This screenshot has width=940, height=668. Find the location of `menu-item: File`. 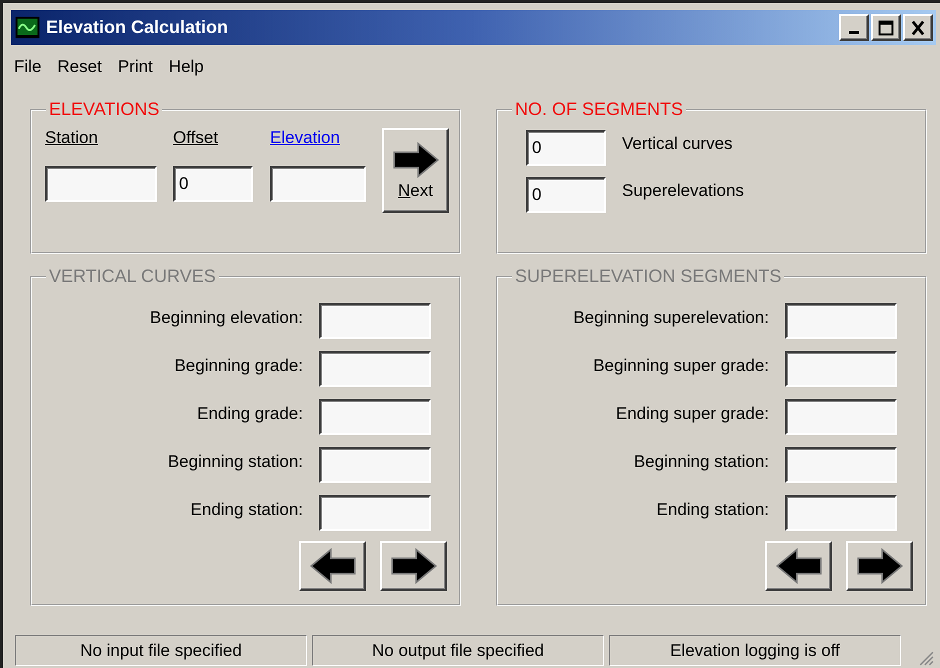

menu-item: File is located at coordinates (28, 69).